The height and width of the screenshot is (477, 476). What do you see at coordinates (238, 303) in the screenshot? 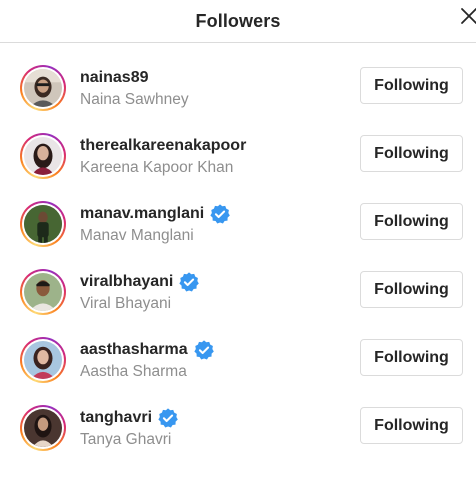
I see `list-item: viralbhayani Viral Bhayani Following` at bounding box center [238, 303].